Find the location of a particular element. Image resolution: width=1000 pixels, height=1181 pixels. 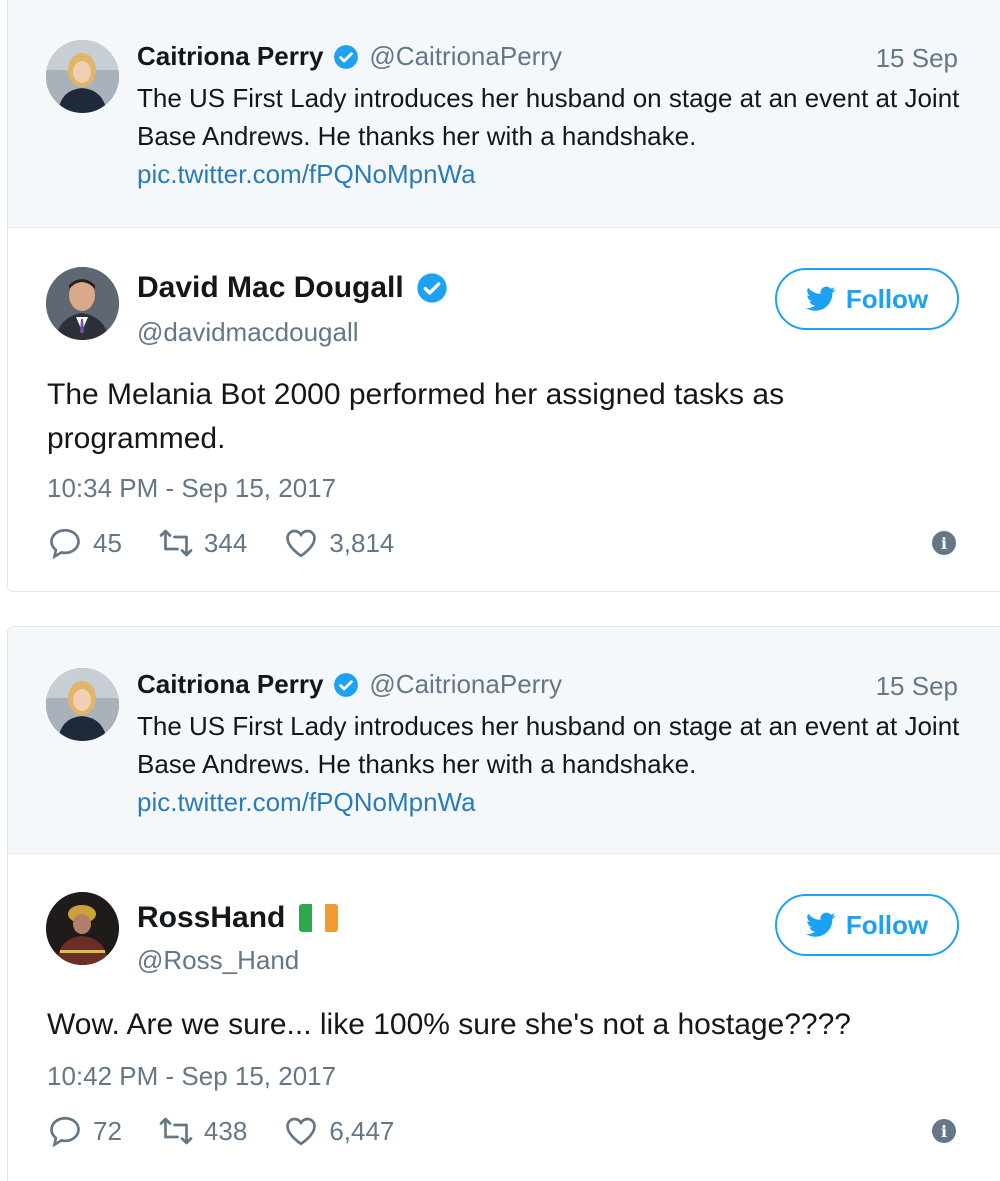

tweet-actions: 72 438 6,447 is located at coordinates (238, 1131).